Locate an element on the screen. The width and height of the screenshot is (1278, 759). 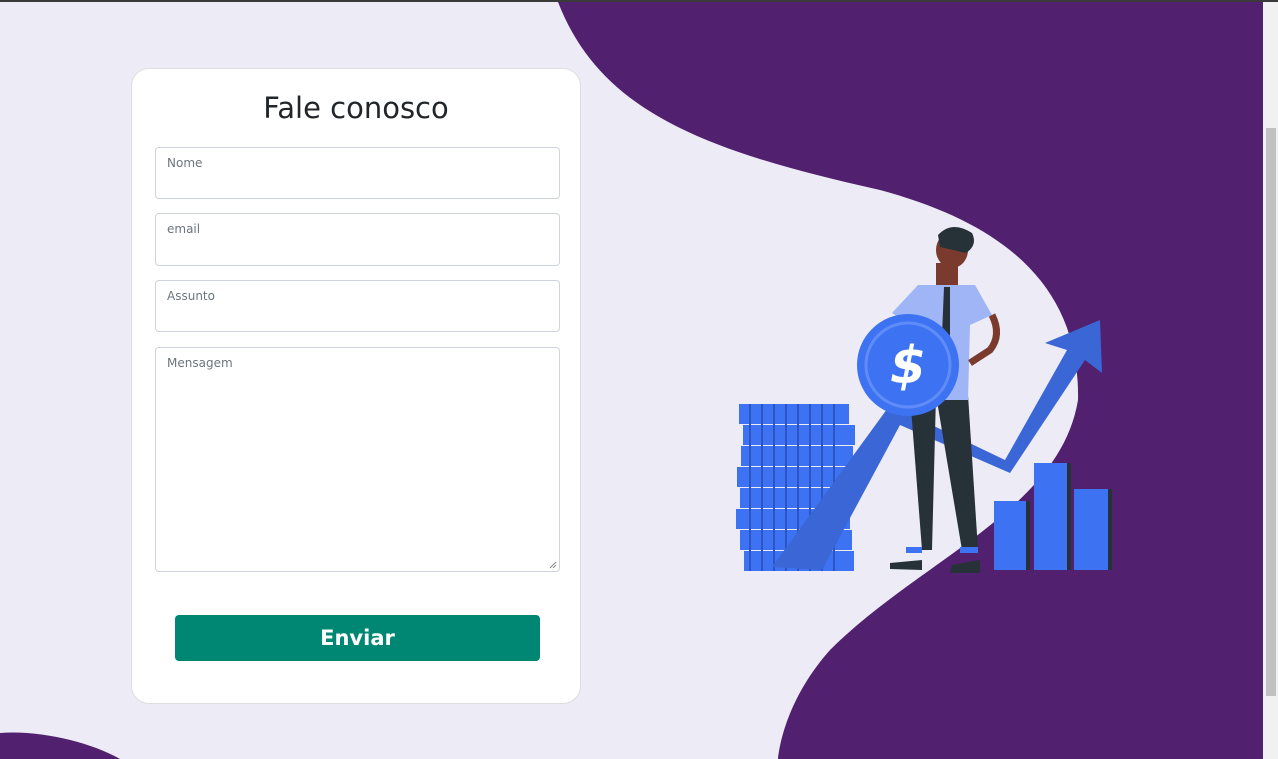
dollar-coin-icon: $ is located at coordinates (908, 365).